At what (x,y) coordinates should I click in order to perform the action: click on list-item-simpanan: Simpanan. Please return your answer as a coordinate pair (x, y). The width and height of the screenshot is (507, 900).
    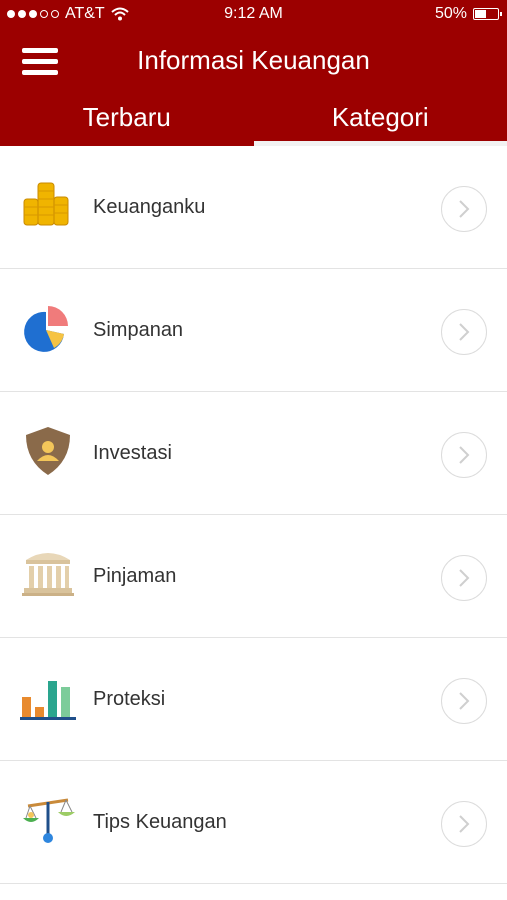
    Looking at the image, I should click on (253, 330).